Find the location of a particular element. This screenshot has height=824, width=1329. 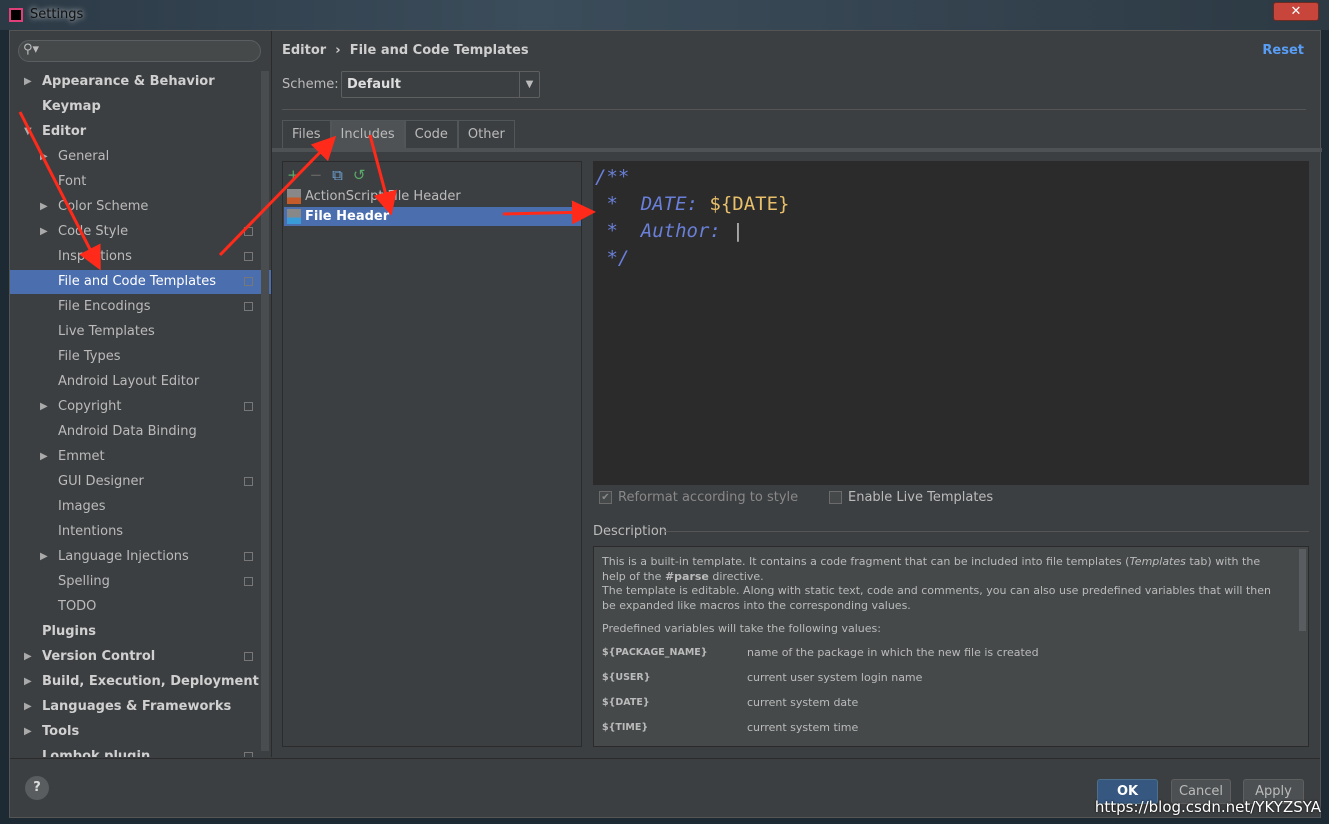

sidebar-item-appearance-behavior: ▶ Appearance & Behavior is located at coordinates (140, 82).